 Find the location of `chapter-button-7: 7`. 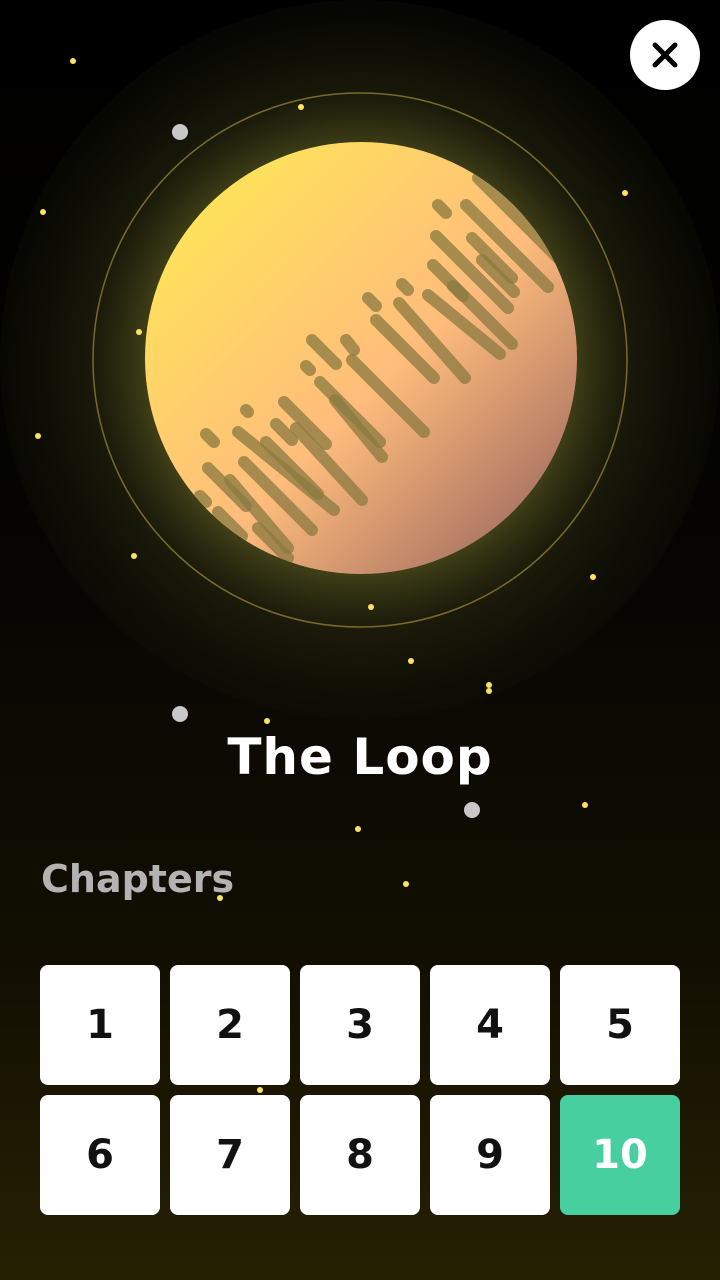

chapter-button-7: 7 is located at coordinates (230, 1155).